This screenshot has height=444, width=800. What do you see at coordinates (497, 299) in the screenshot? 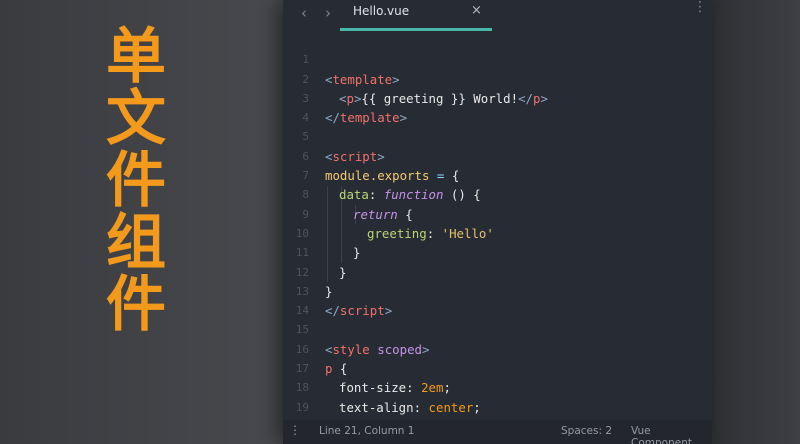
I see `code-line: 14` at bounding box center [497, 299].